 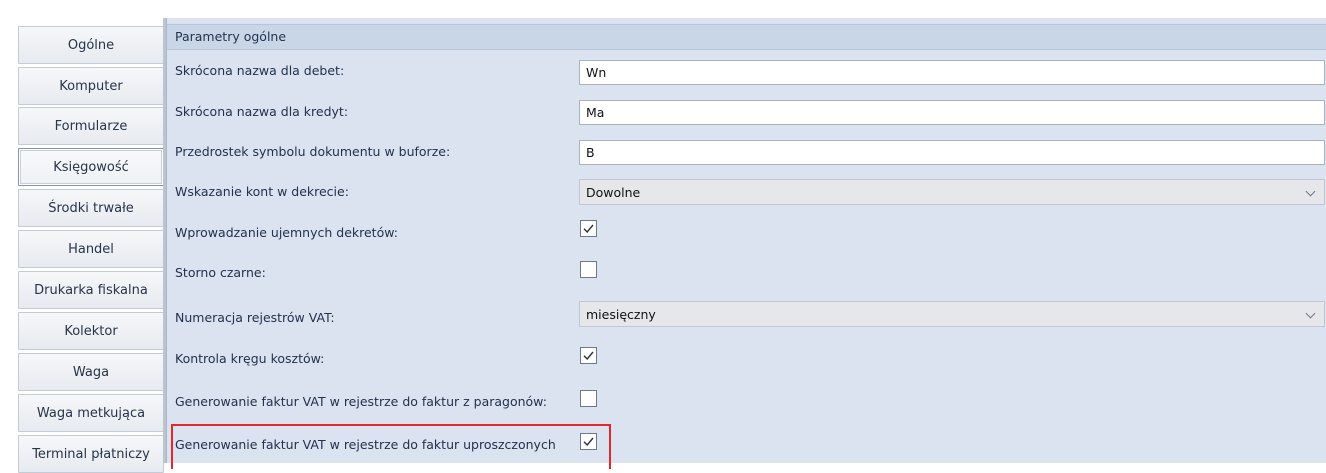 I want to click on nav-item-handel: Handel, so click(x=91, y=249).